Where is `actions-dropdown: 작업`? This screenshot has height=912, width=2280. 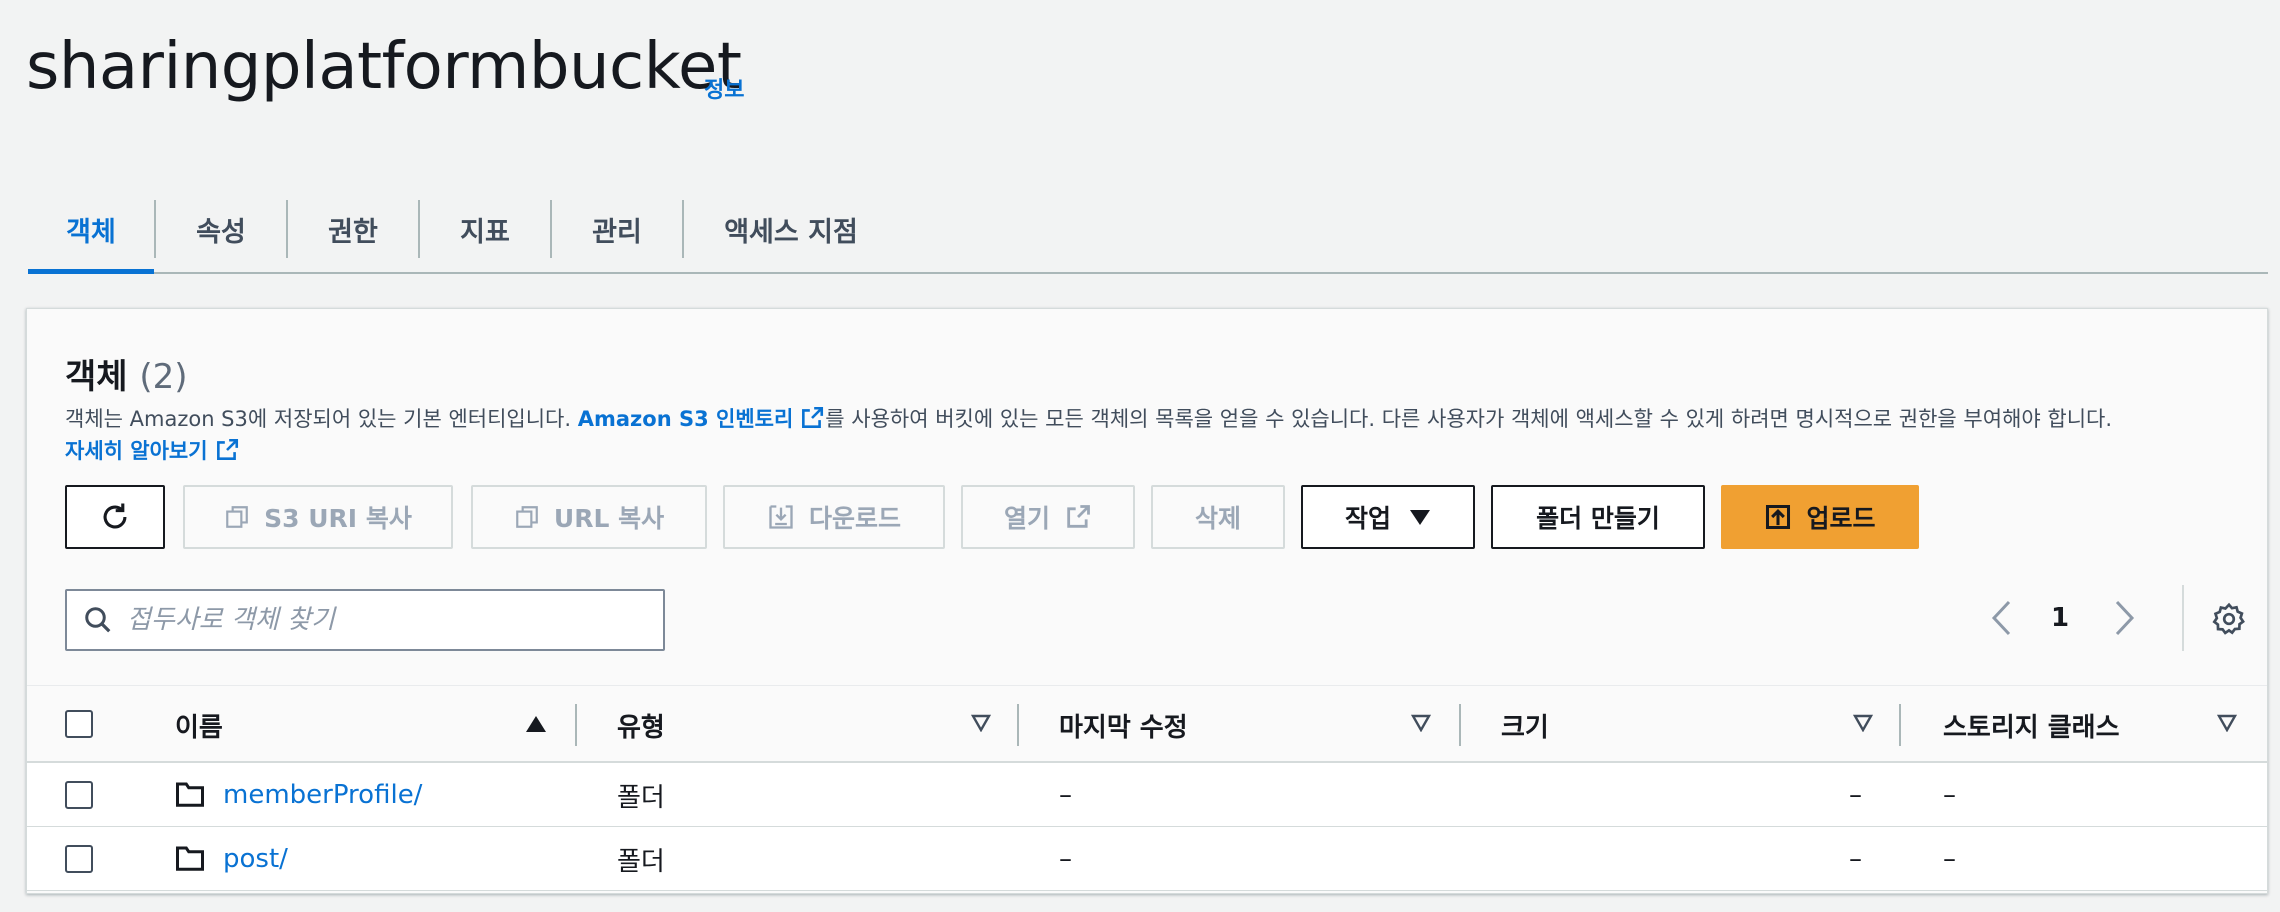 actions-dropdown: 작업 is located at coordinates (1388, 517).